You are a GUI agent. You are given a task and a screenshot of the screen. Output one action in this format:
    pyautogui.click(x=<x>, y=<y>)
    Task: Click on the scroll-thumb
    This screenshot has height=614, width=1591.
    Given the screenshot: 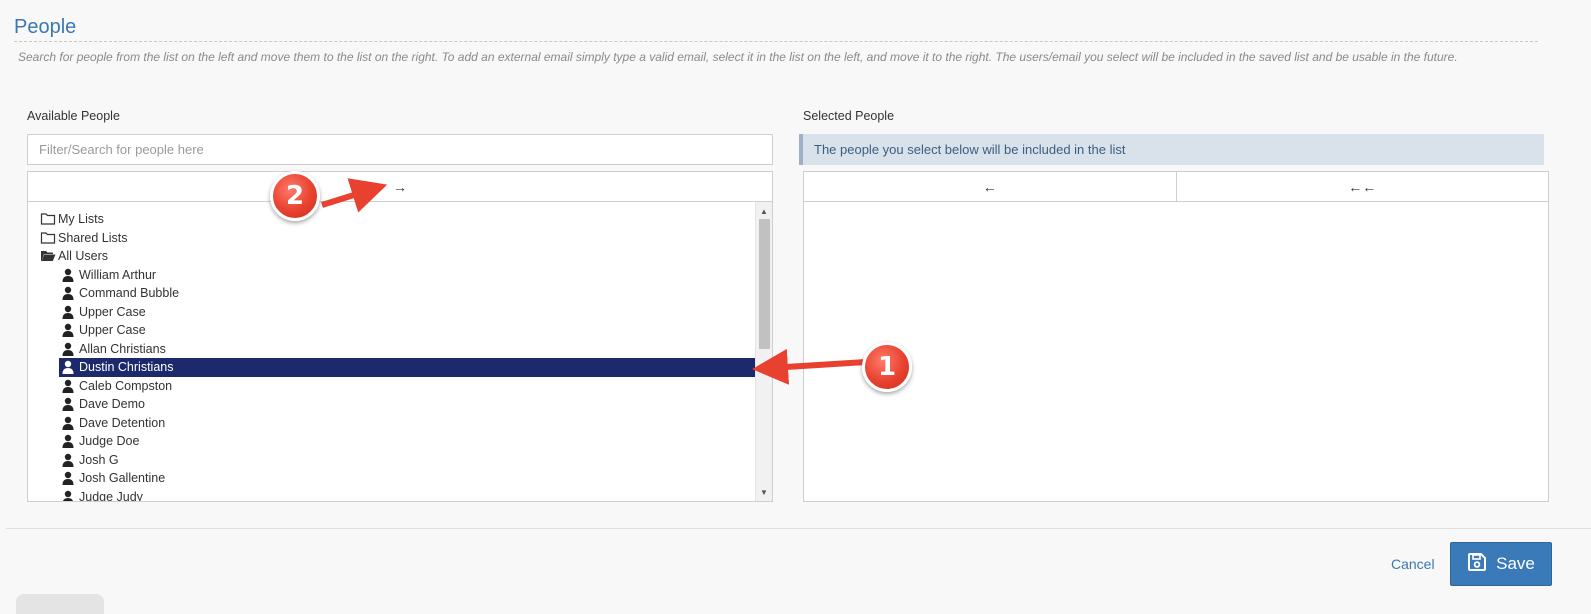 What is the action you would take?
    pyautogui.click(x=764, y=284)
    